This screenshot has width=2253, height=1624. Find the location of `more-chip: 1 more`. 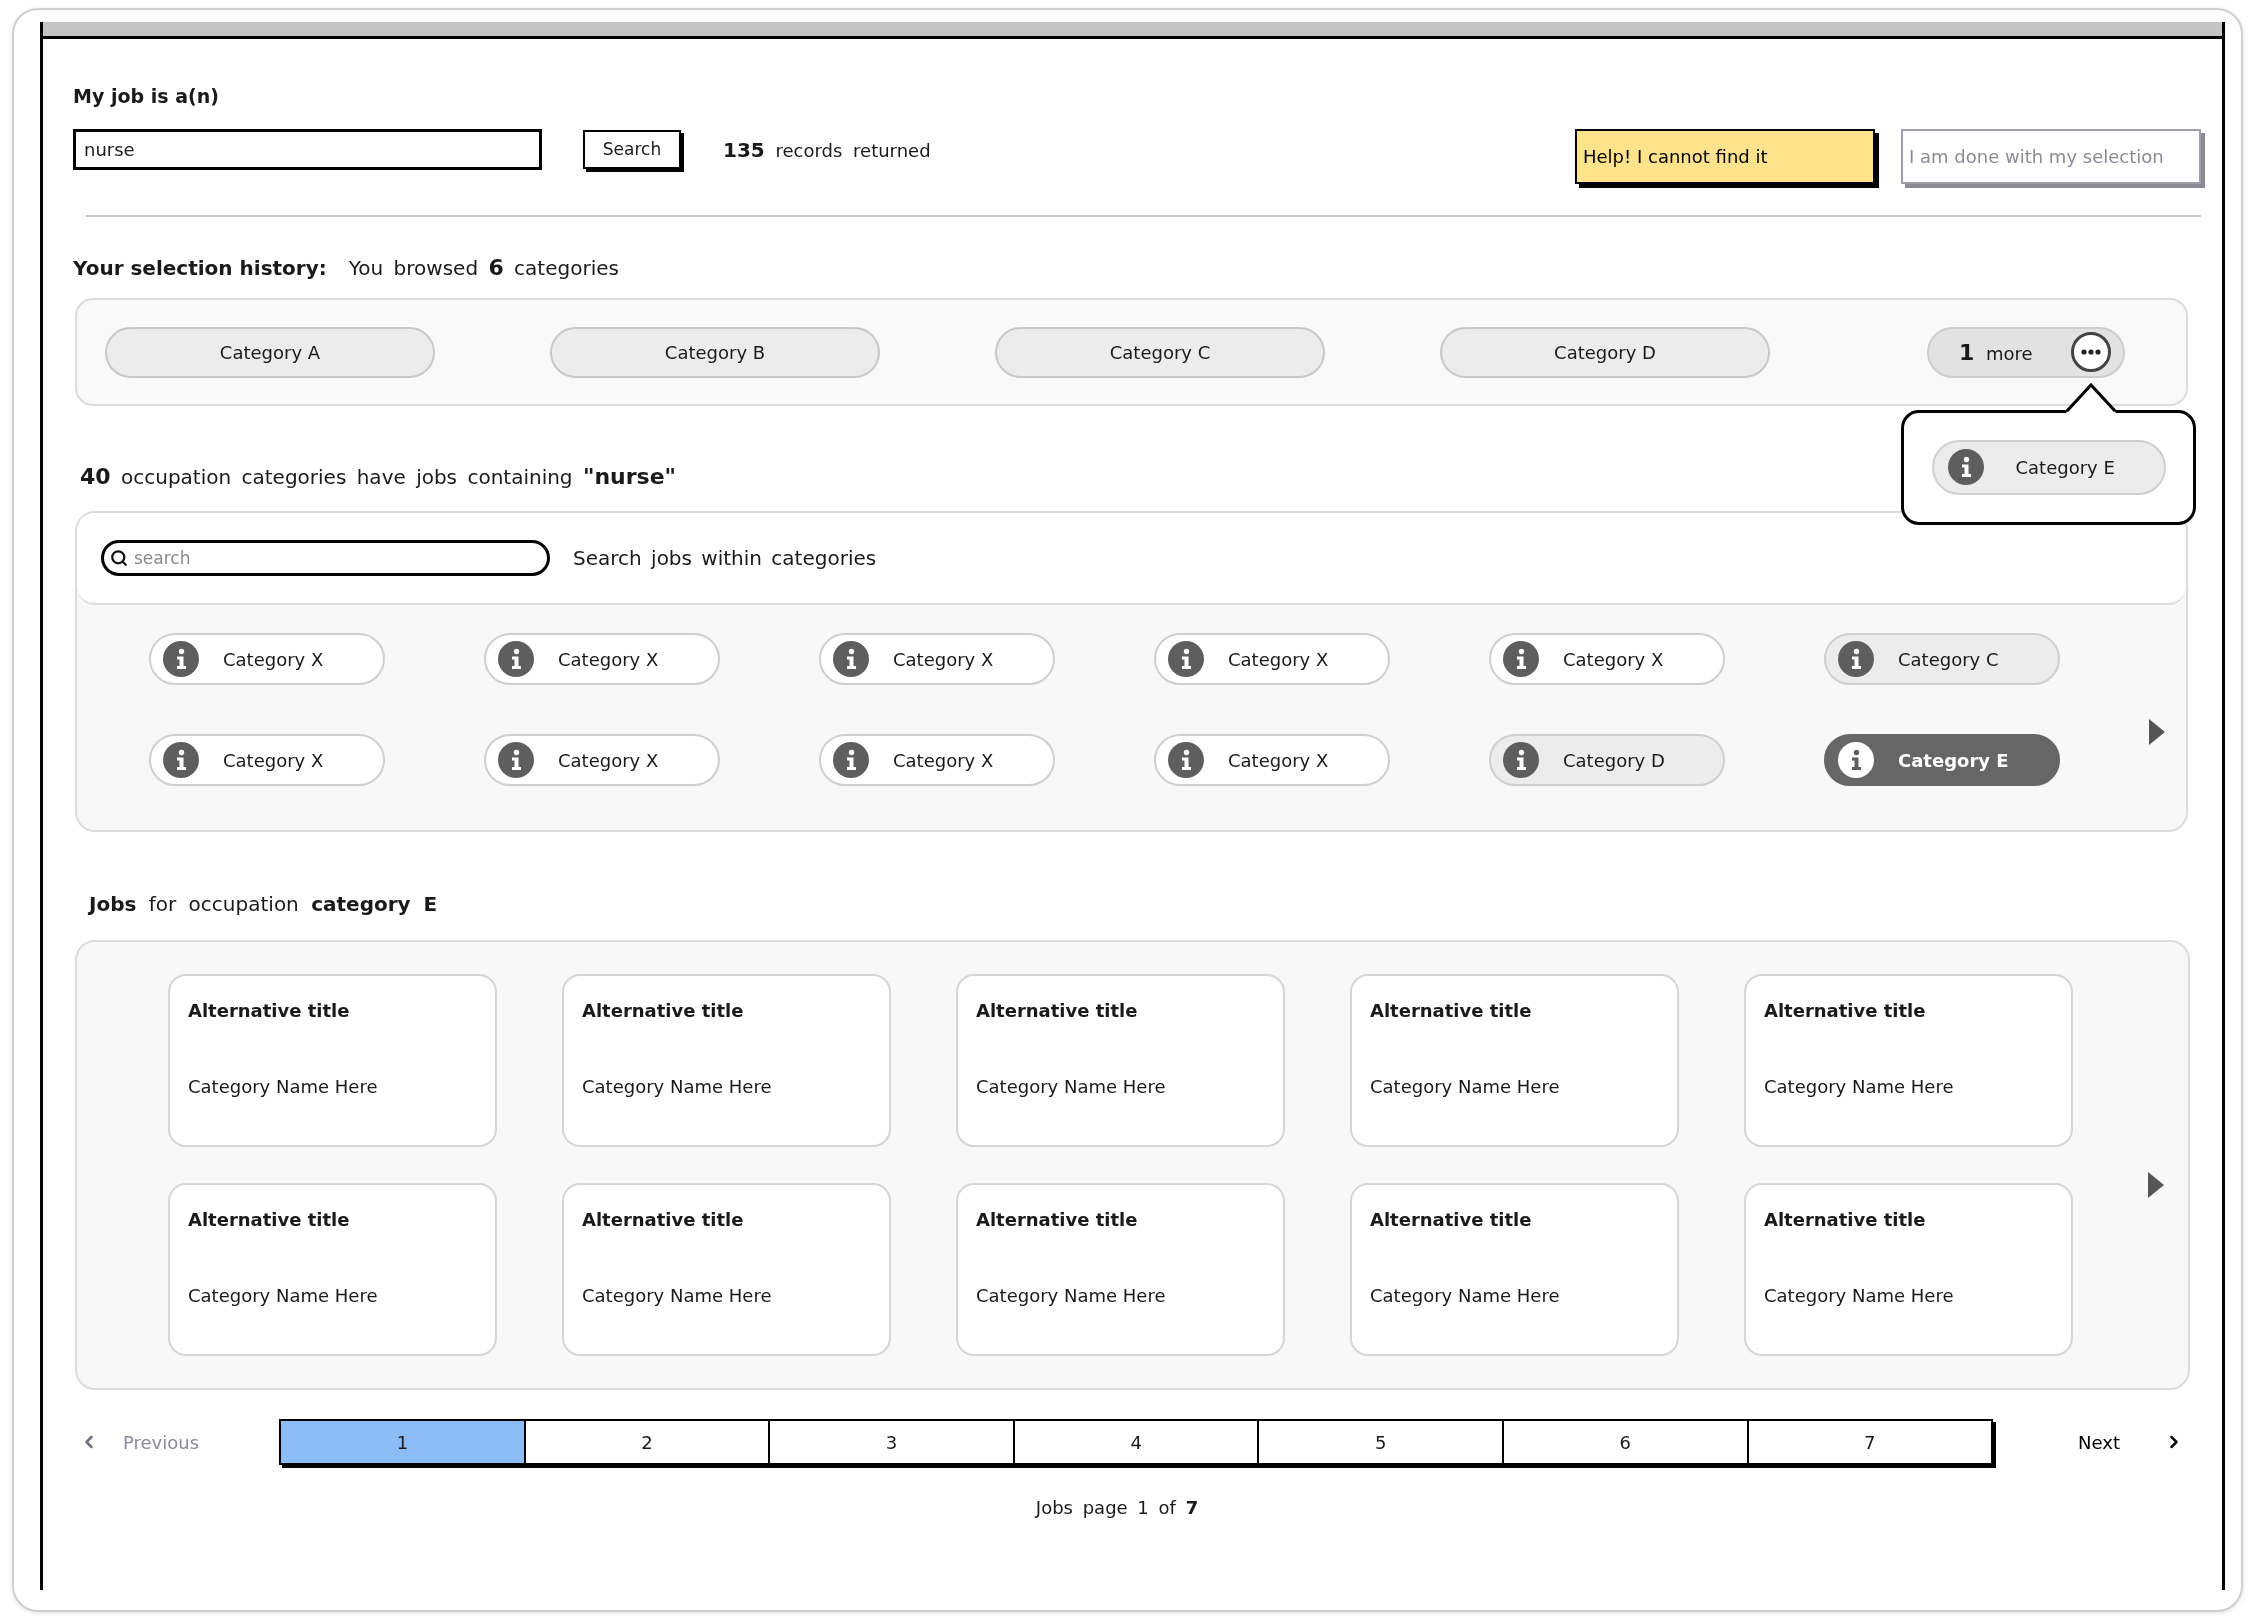

more-chip: 1 more is located at coordinates (2026, 352).